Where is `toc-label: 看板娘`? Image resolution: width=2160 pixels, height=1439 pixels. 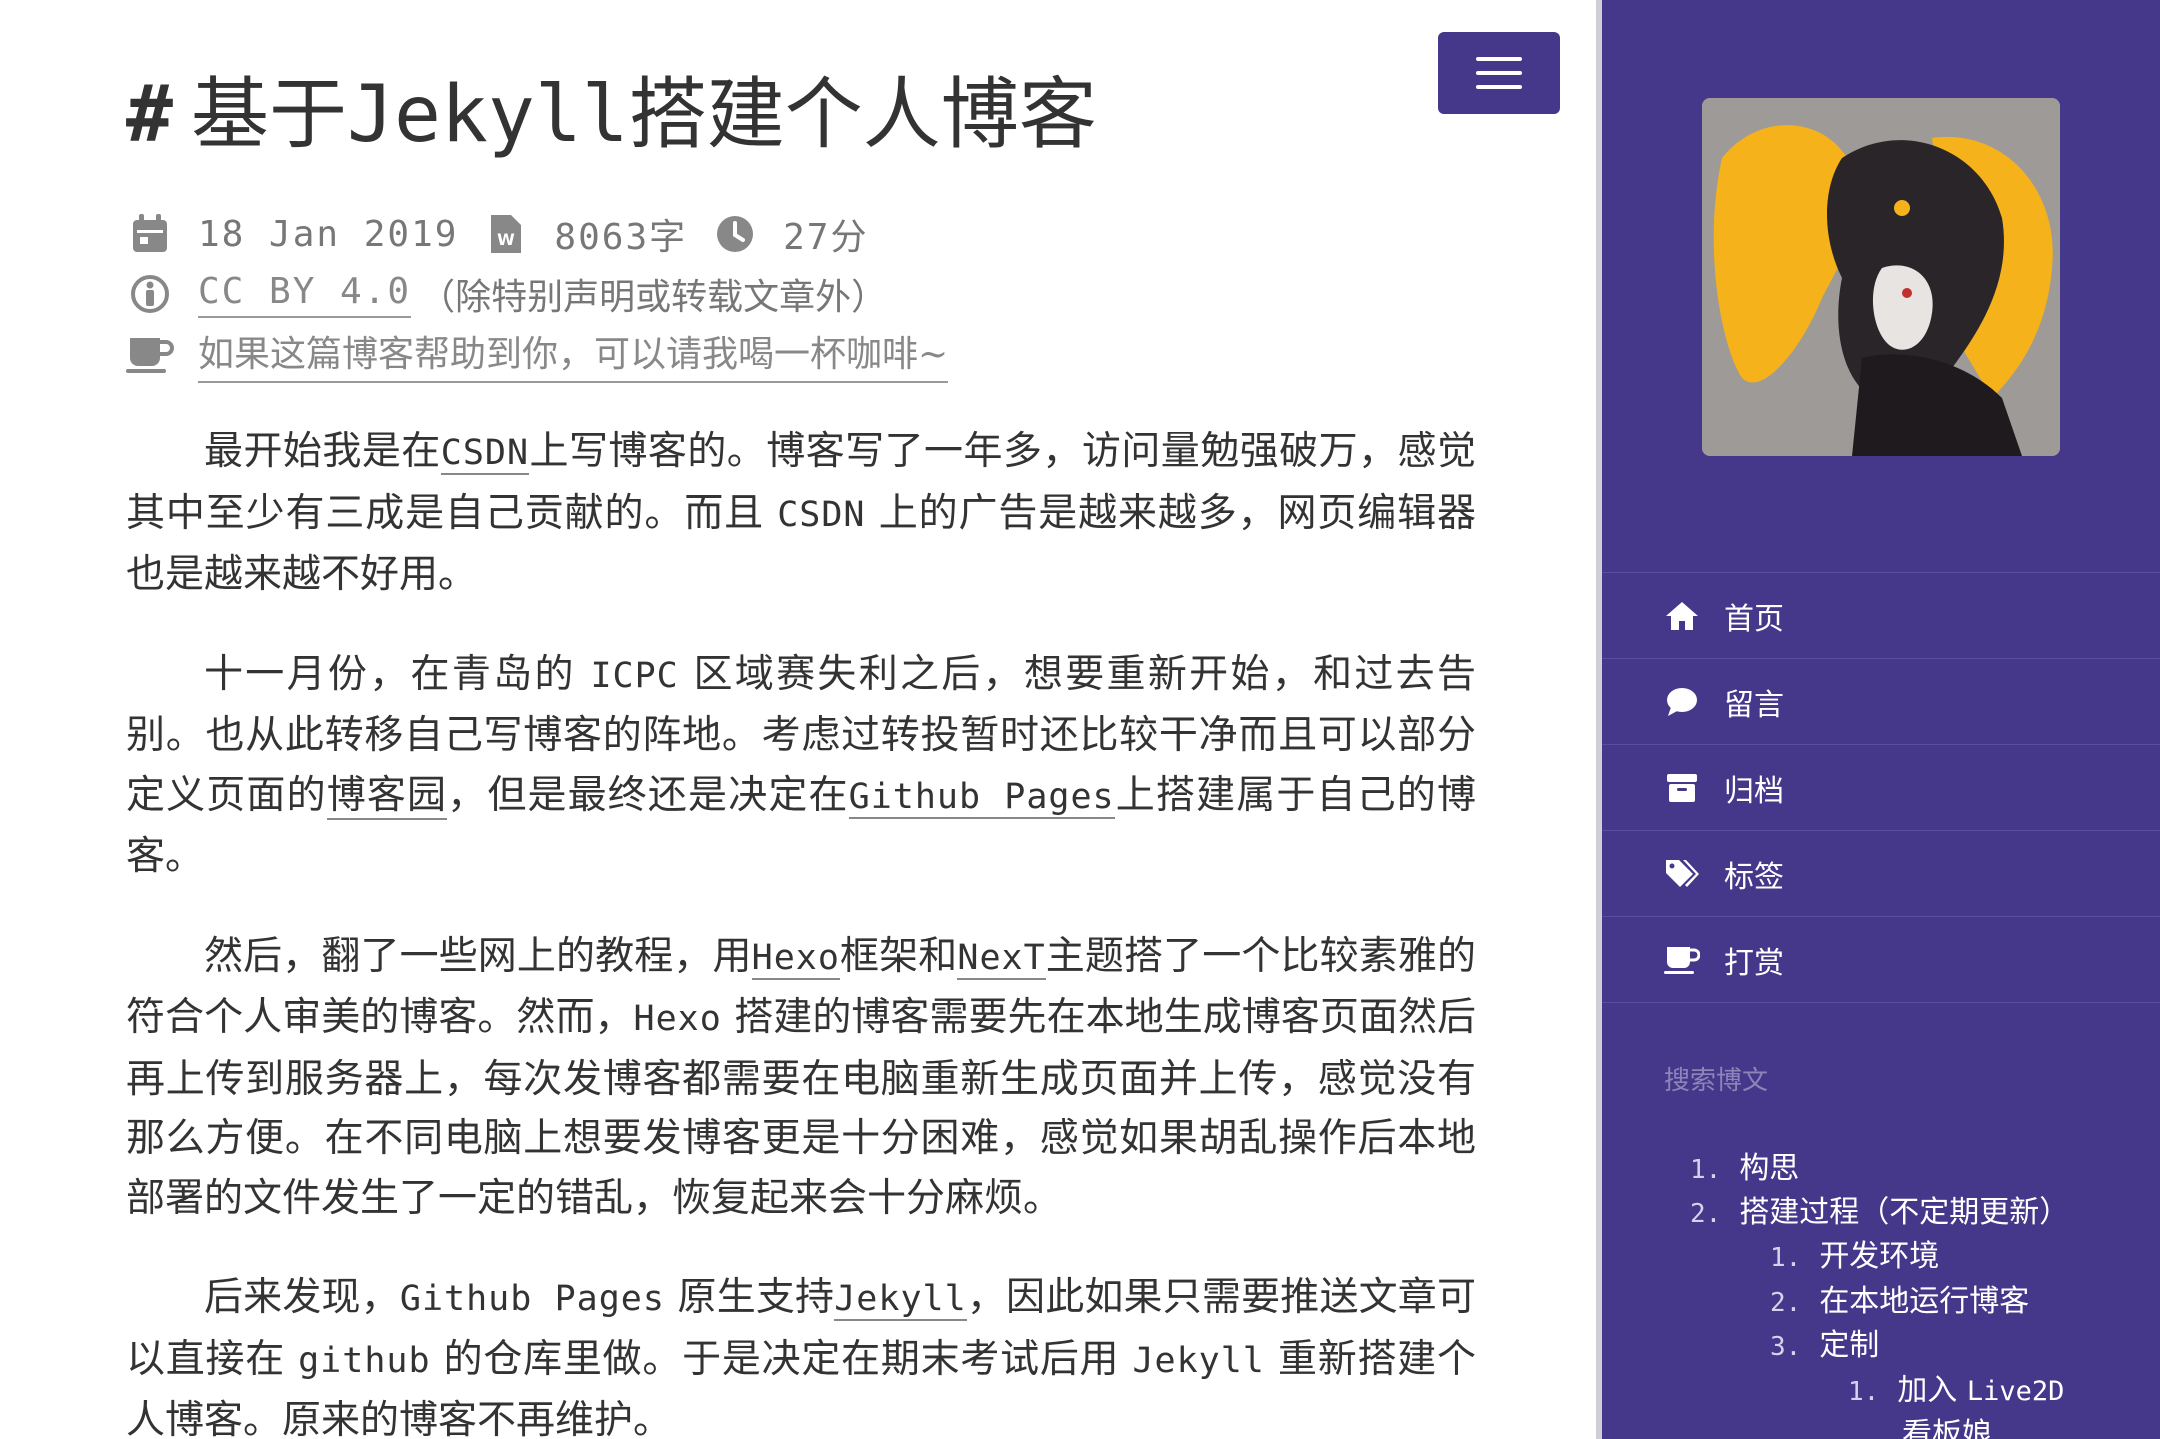 toc-label: 看板娘 is located at coordinates (1947, 1428).